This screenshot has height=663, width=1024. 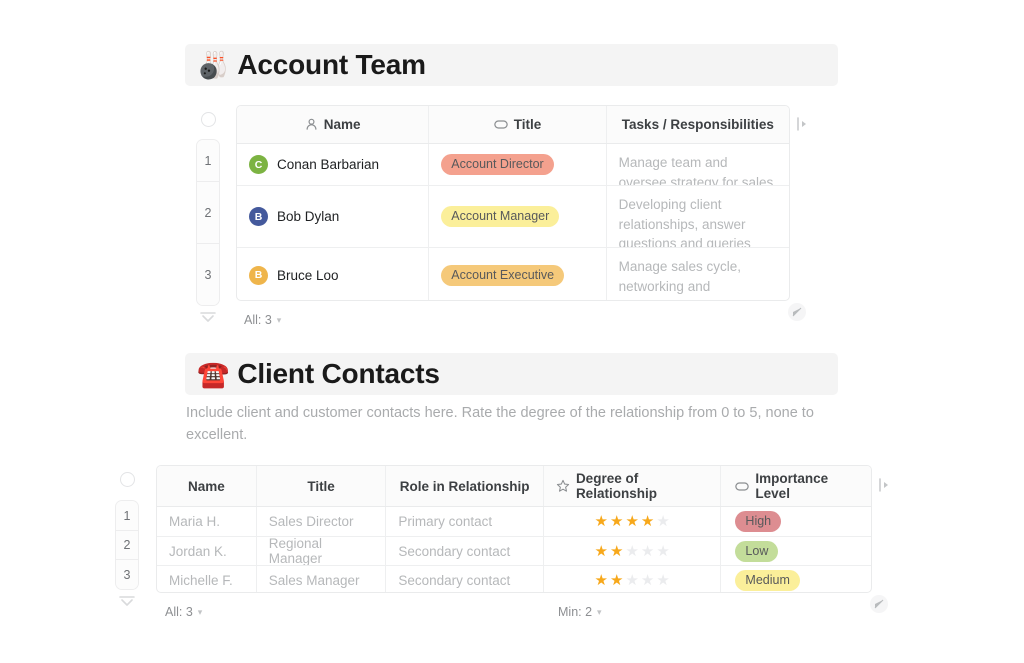 I want to click on cell-title: Account Director, so click(x=518, y=164).